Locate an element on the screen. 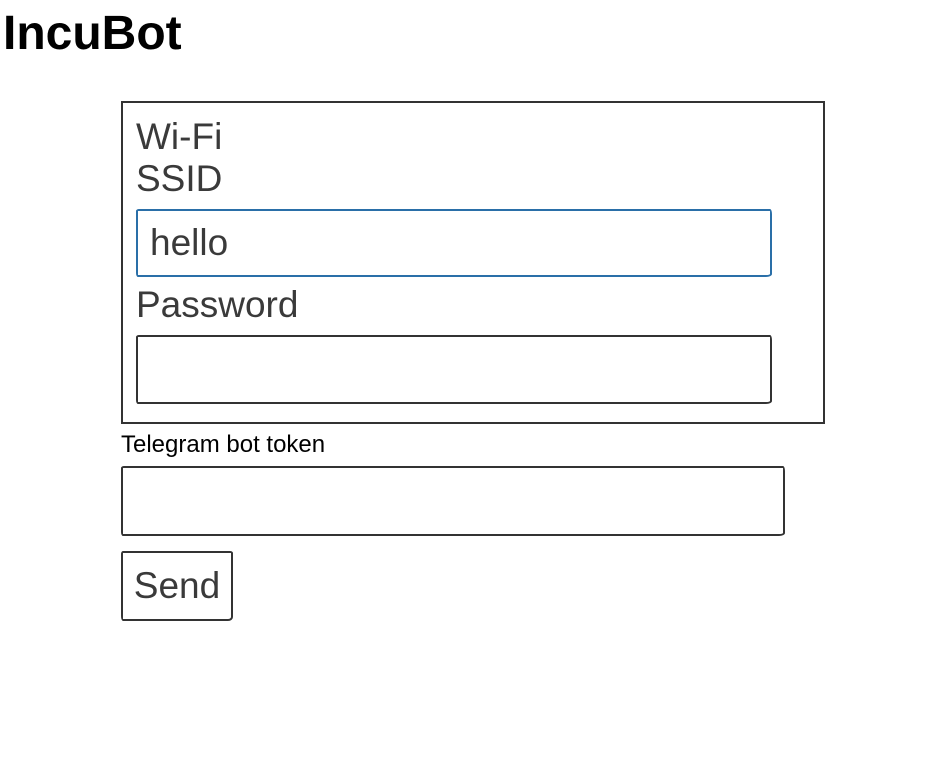 This screenshot has height=757, width=948. telegram-token-label: Telegram bot token is located at coordinates (223, 444).